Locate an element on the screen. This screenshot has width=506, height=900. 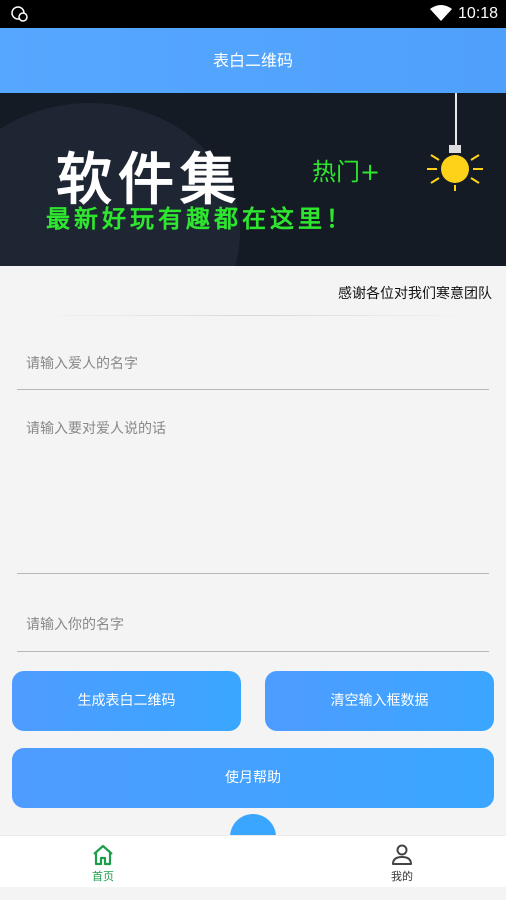
banner-subtitle: 最新好玩有趣都在这里！ is located at coordinates (200, 219).